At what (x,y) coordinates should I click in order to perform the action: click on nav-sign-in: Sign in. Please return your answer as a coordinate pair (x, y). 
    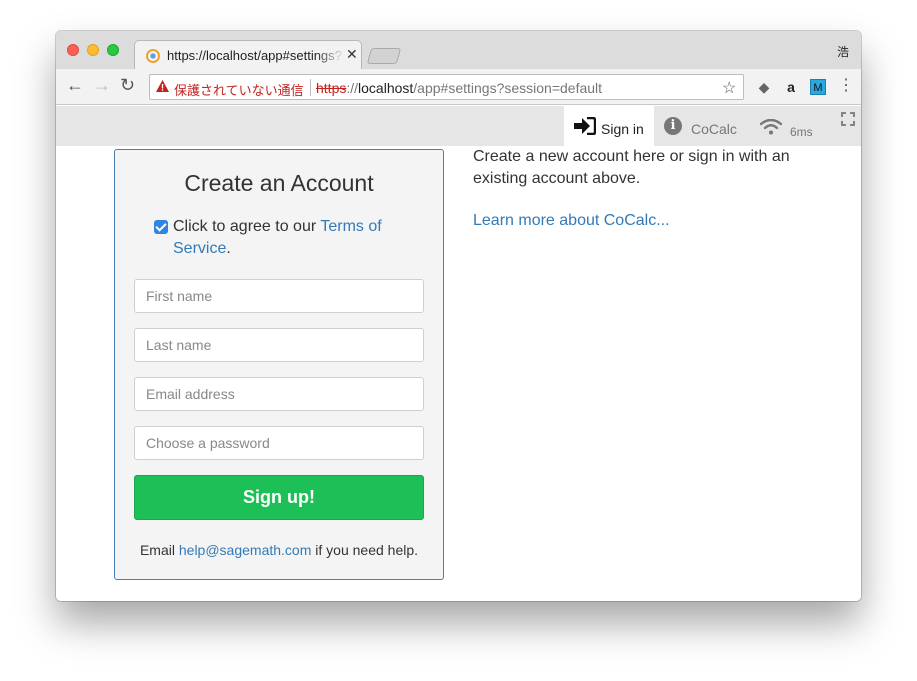
    Looking at the image, I should click on (609, 126).